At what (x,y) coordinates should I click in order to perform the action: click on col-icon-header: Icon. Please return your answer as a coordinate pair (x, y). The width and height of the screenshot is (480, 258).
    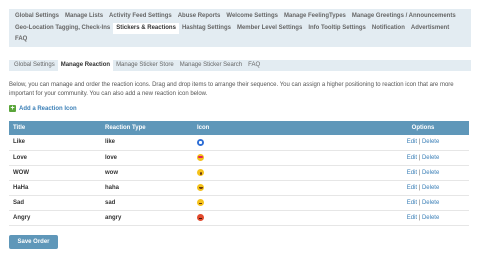
    Looking at the image, I should click on (285, 128).